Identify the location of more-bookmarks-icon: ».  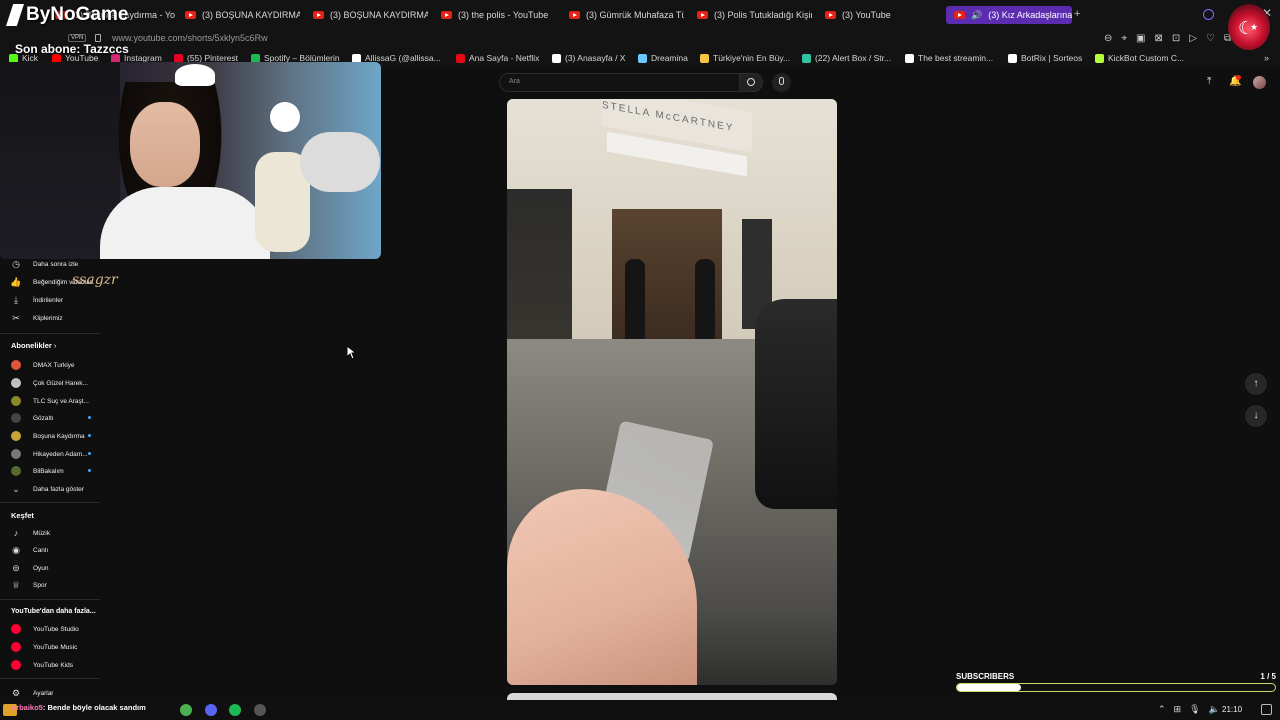
(1266, 58).